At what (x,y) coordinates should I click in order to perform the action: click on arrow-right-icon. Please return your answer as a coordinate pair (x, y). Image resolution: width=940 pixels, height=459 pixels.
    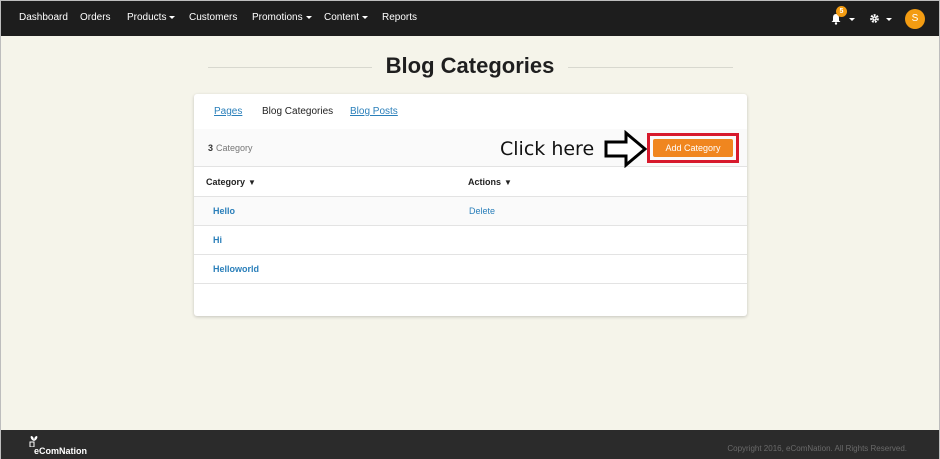
    Looking at the image, I should click on (626, 149).